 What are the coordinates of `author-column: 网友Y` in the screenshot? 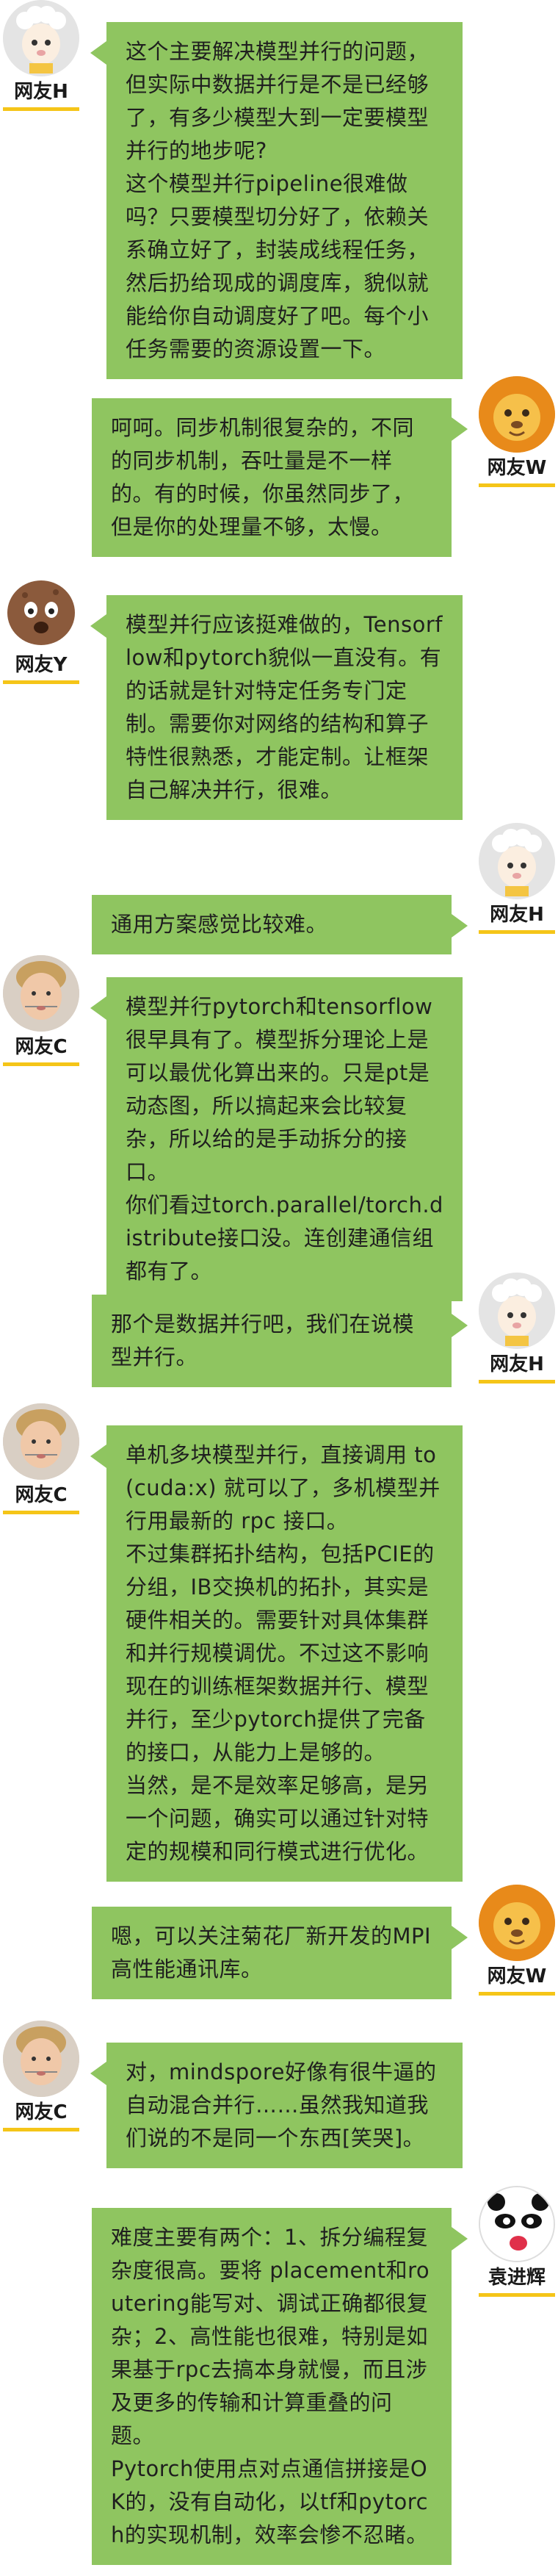 It's located at (41, 628).